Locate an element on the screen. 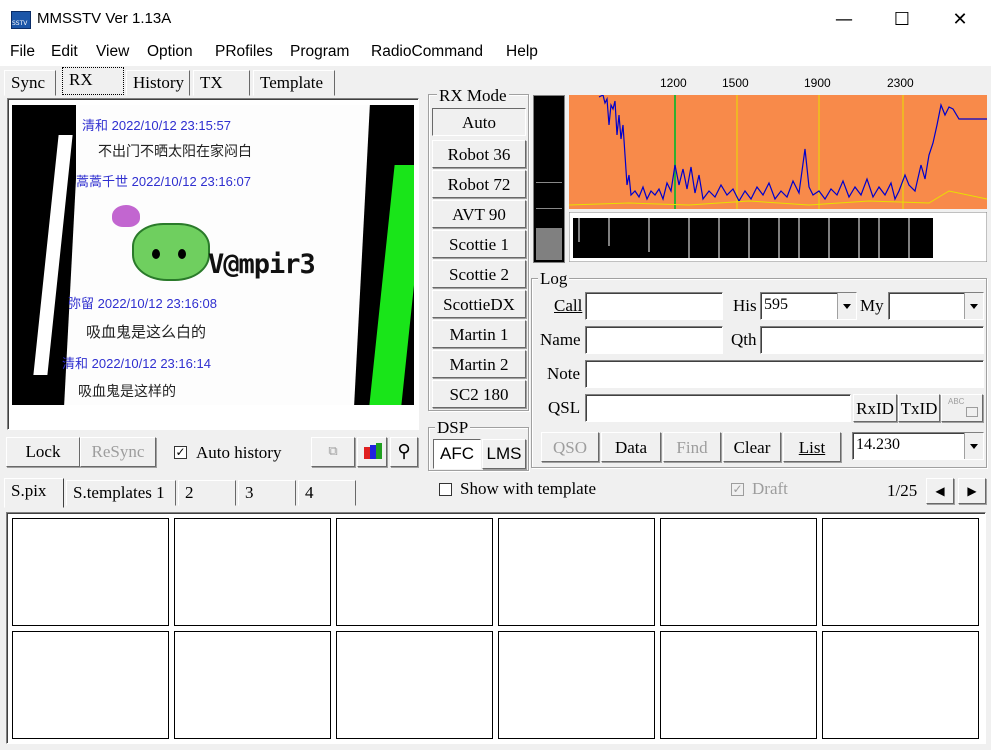 The width and height of the screenshot is (991, 750). mode-avt90-button: AVT 90 is located at coordinates (479, 214).